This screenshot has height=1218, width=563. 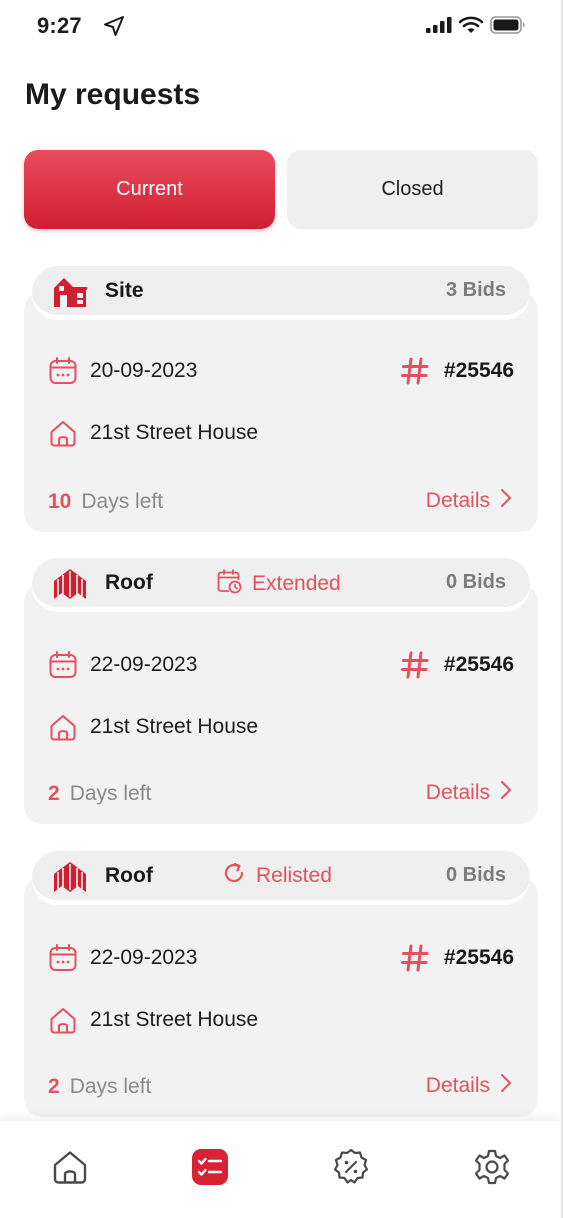 I want to click on request-card-header: Roof Extended 0 Bids, so click(x=281, y=584).